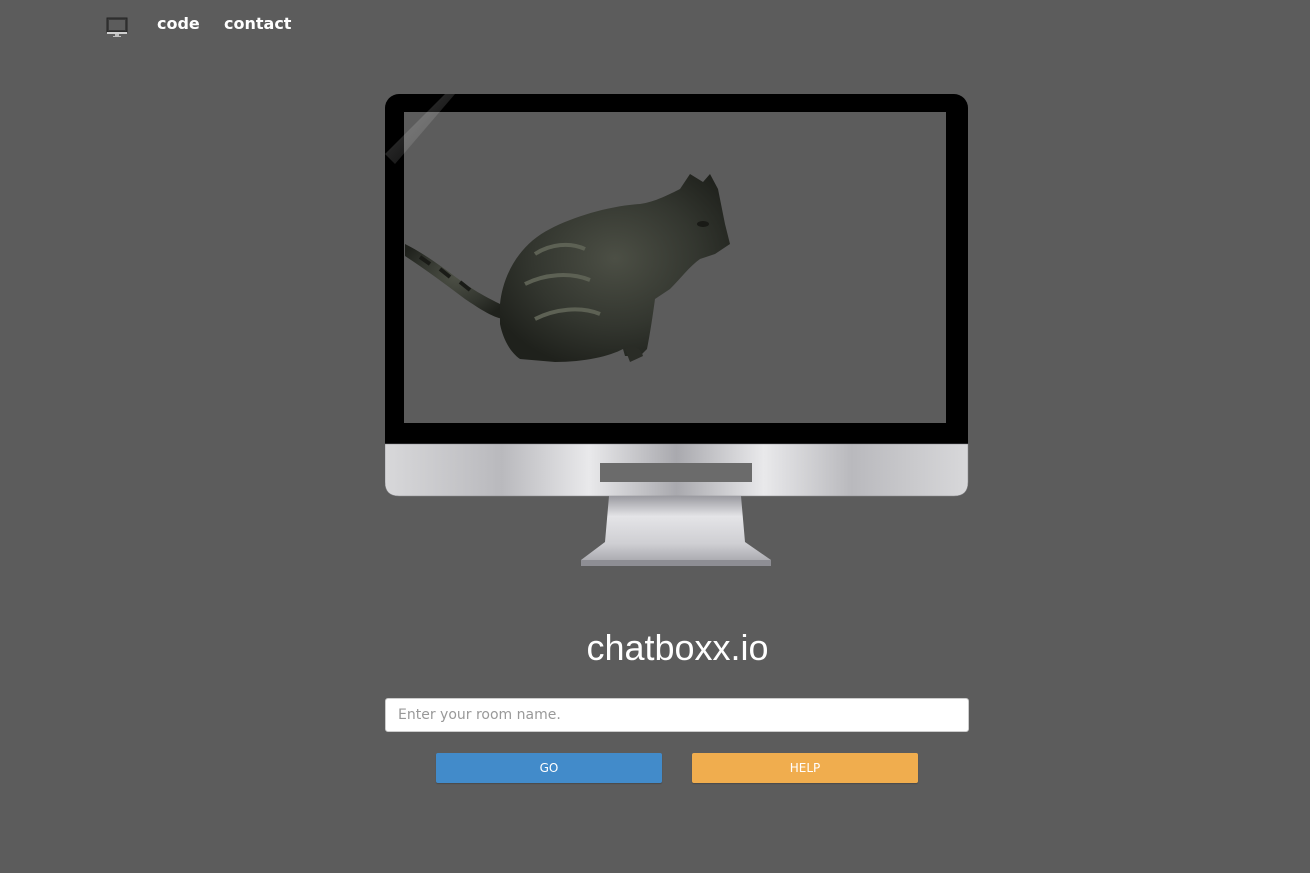  I want to click on top-nav: code contact, so click(655, 26).